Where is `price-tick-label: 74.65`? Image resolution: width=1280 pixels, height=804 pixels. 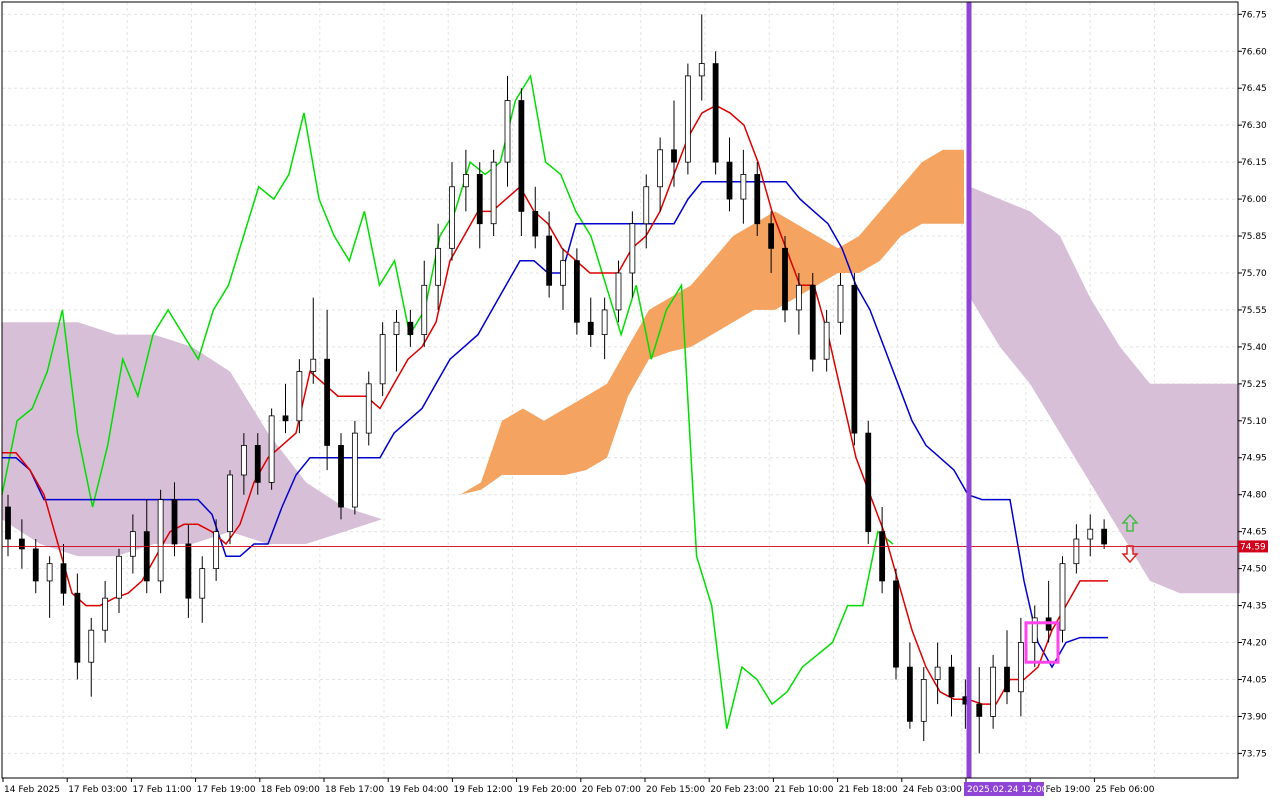
price-tick-label: 74.65 is located at coordinates (1254, 533).